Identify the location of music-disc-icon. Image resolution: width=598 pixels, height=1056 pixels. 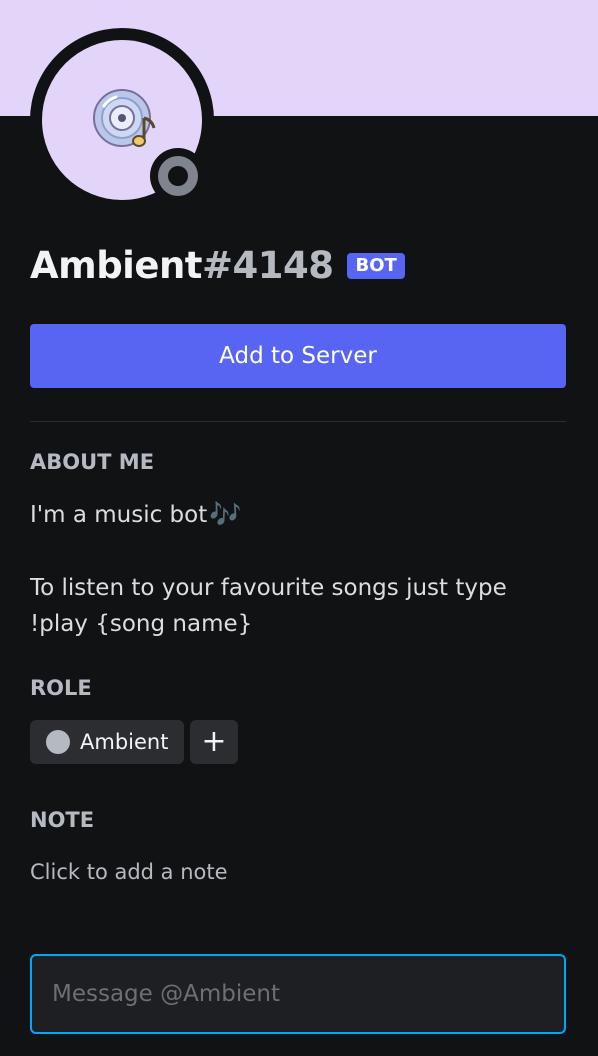
(124, 118).